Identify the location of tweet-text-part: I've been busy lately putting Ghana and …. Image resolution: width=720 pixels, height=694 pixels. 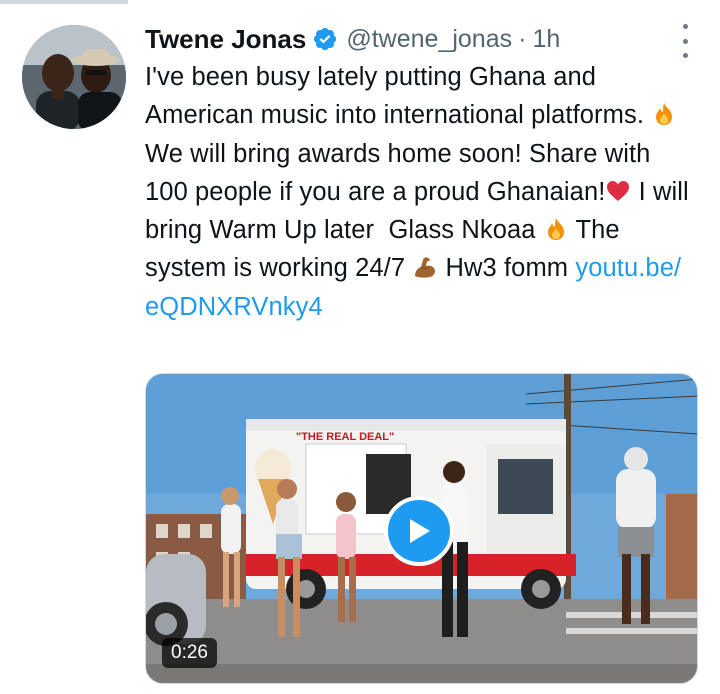
(398, 96).